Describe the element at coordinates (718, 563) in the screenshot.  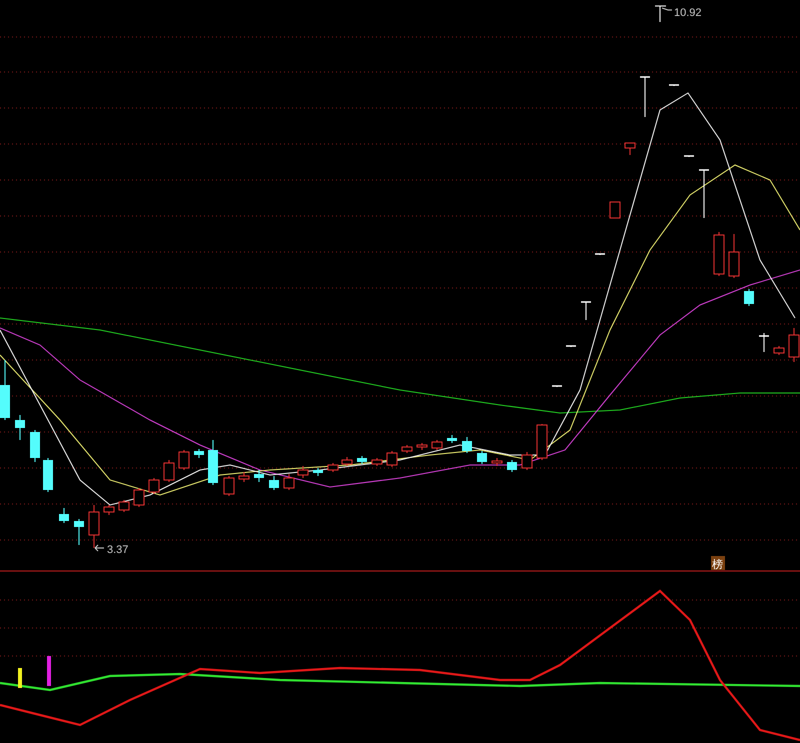
I see `indicator-tag: 榜` at that location.